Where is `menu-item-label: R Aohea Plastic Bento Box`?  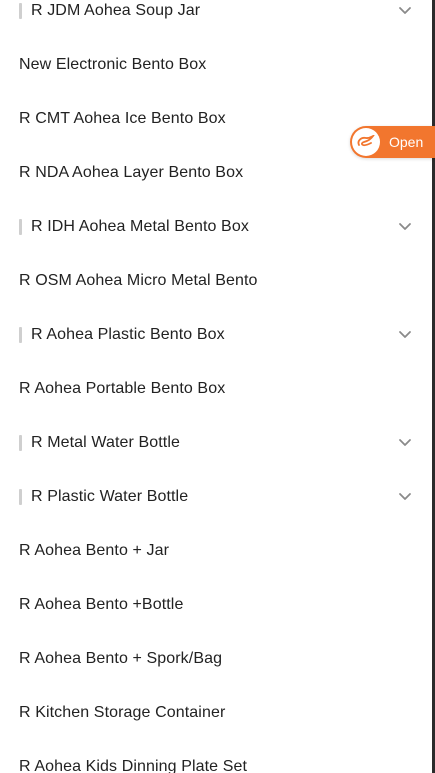 menu-item-label: R Aohea Plastic Bento Box is located at coordinates (128, 334).